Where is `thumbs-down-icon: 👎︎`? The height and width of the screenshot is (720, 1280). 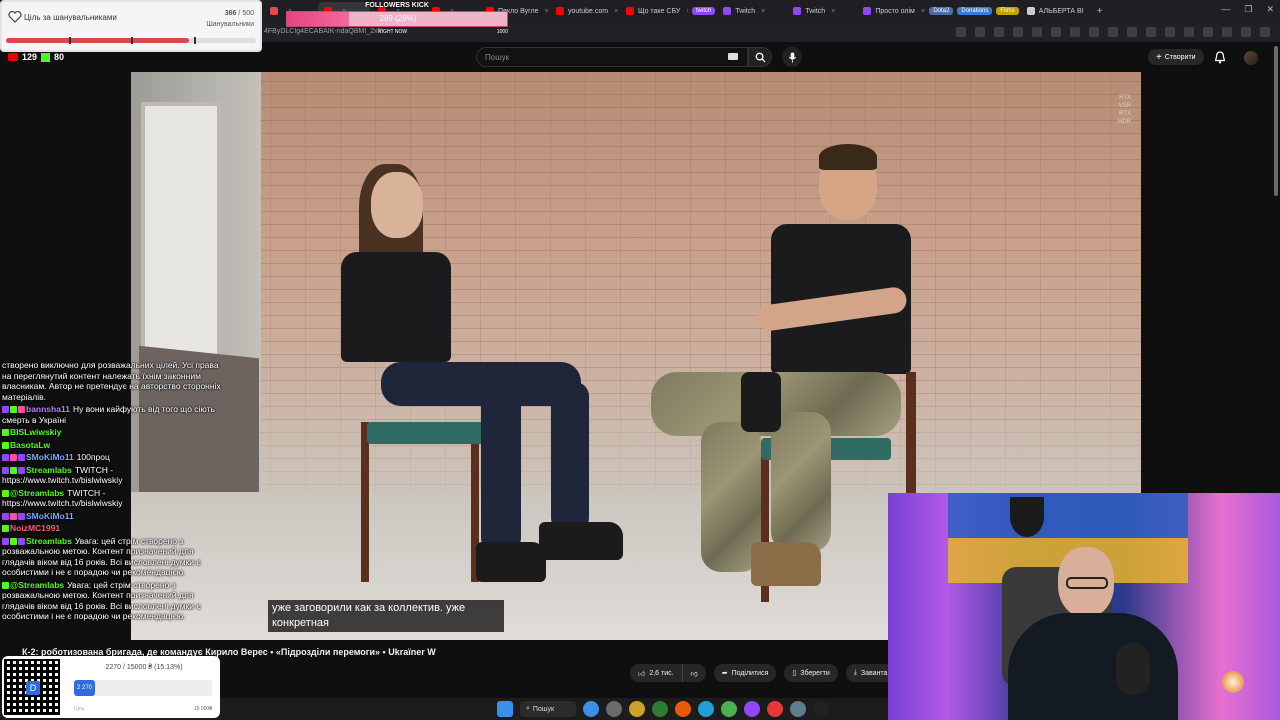 thumbs-down-icon: 👎︎ is located at coordinates (694, 674).